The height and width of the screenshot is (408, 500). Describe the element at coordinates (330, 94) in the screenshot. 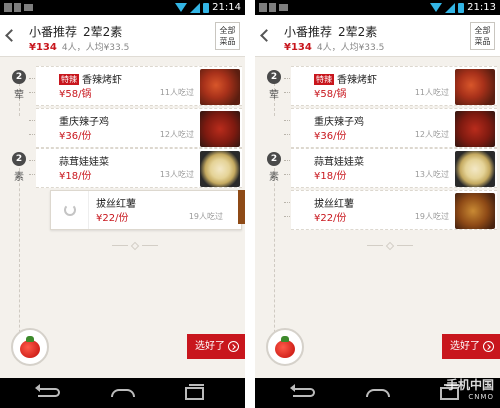

I see `dish-price: ¥58/锅` at that location.